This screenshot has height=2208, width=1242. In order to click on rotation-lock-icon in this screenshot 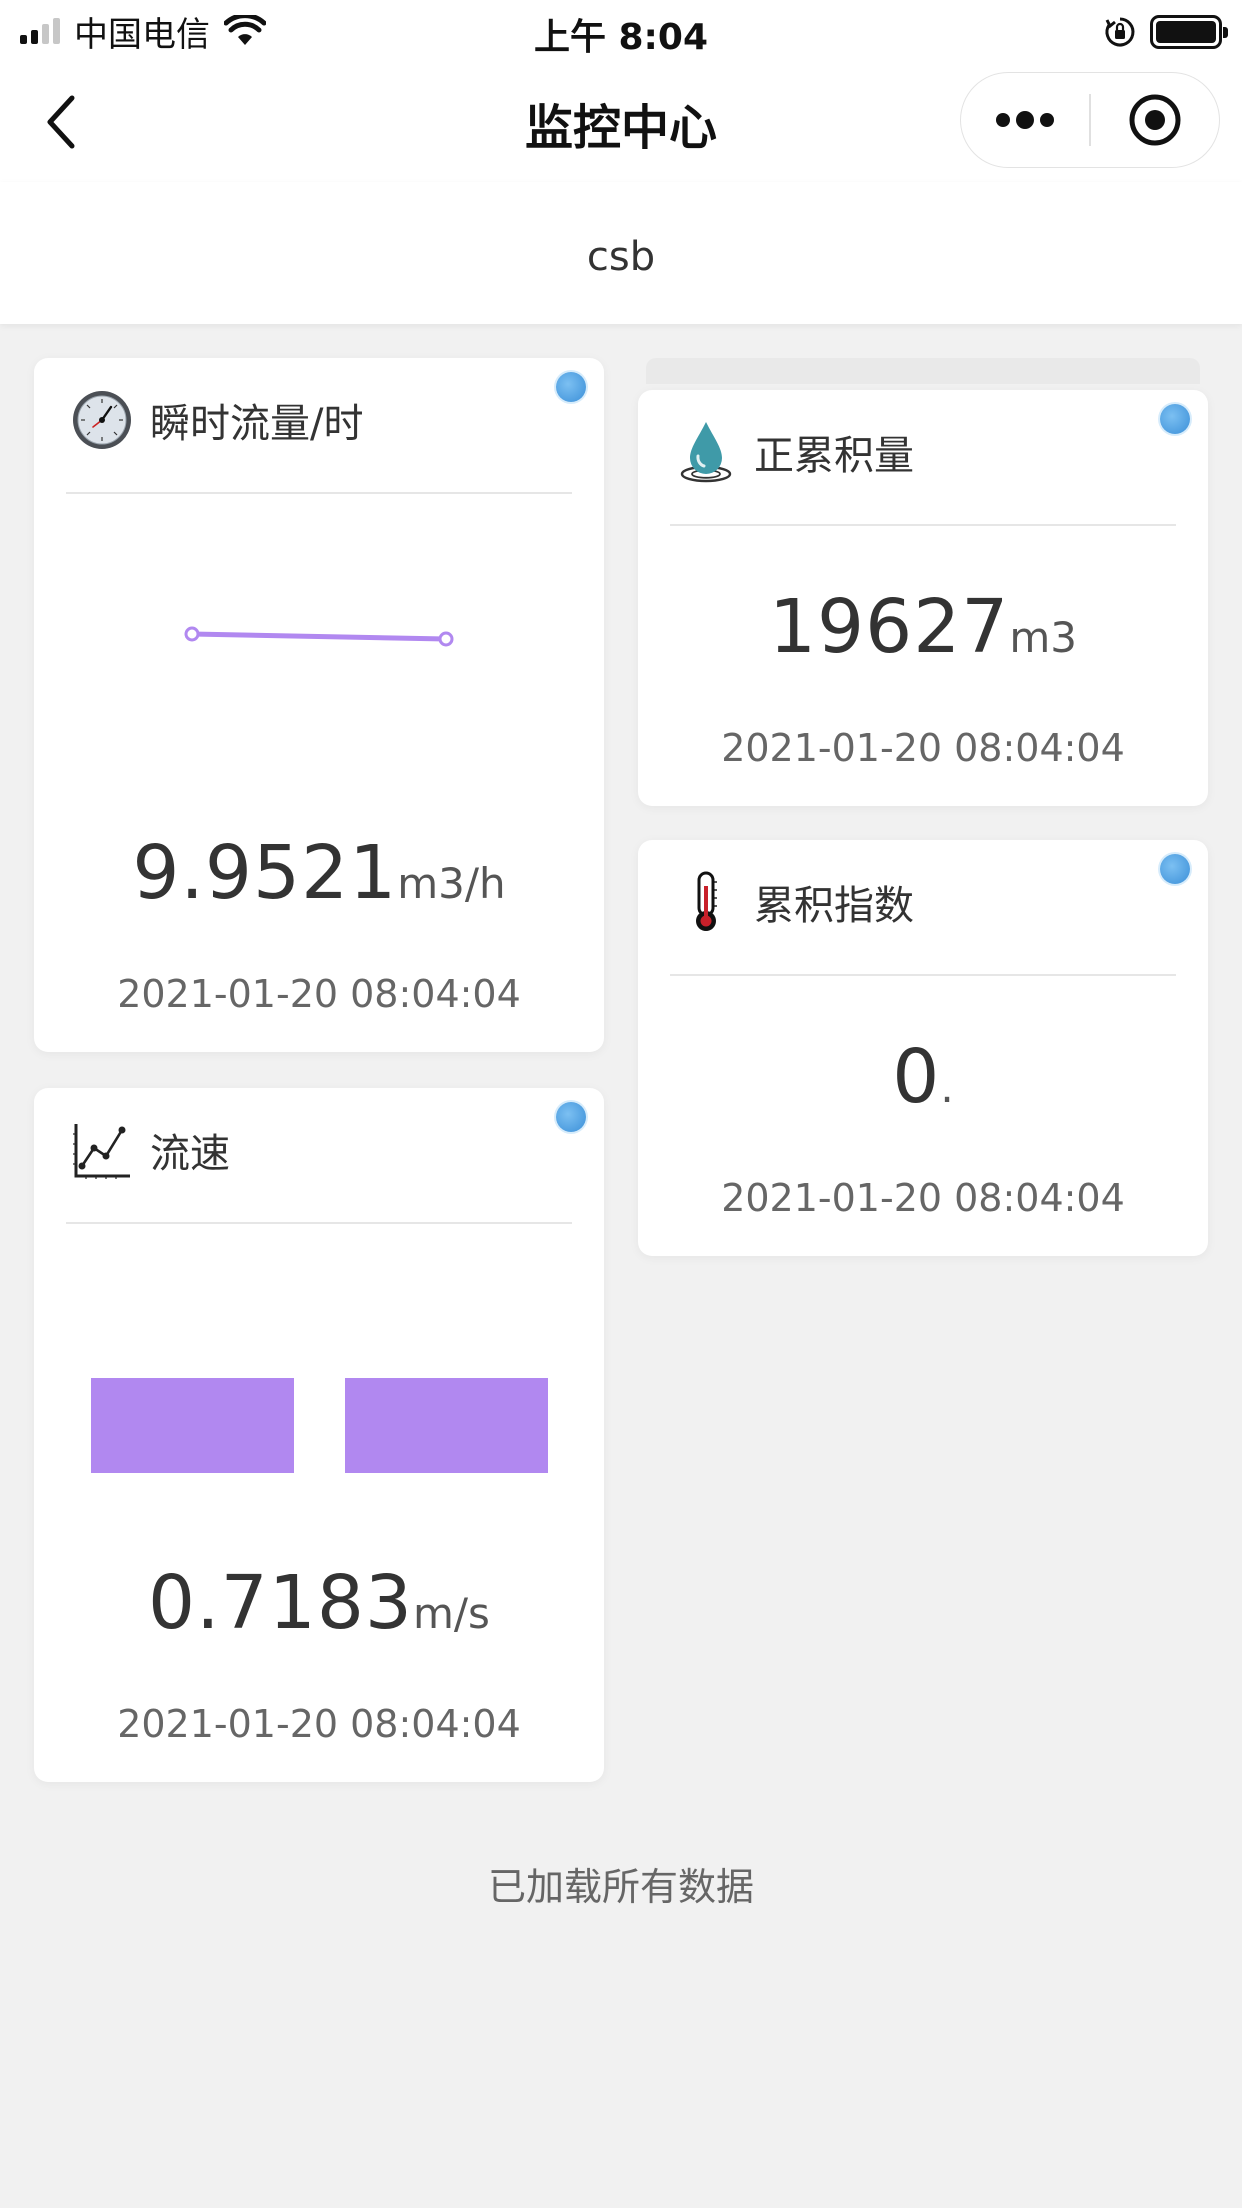, I will do `click(1120, 32)`.